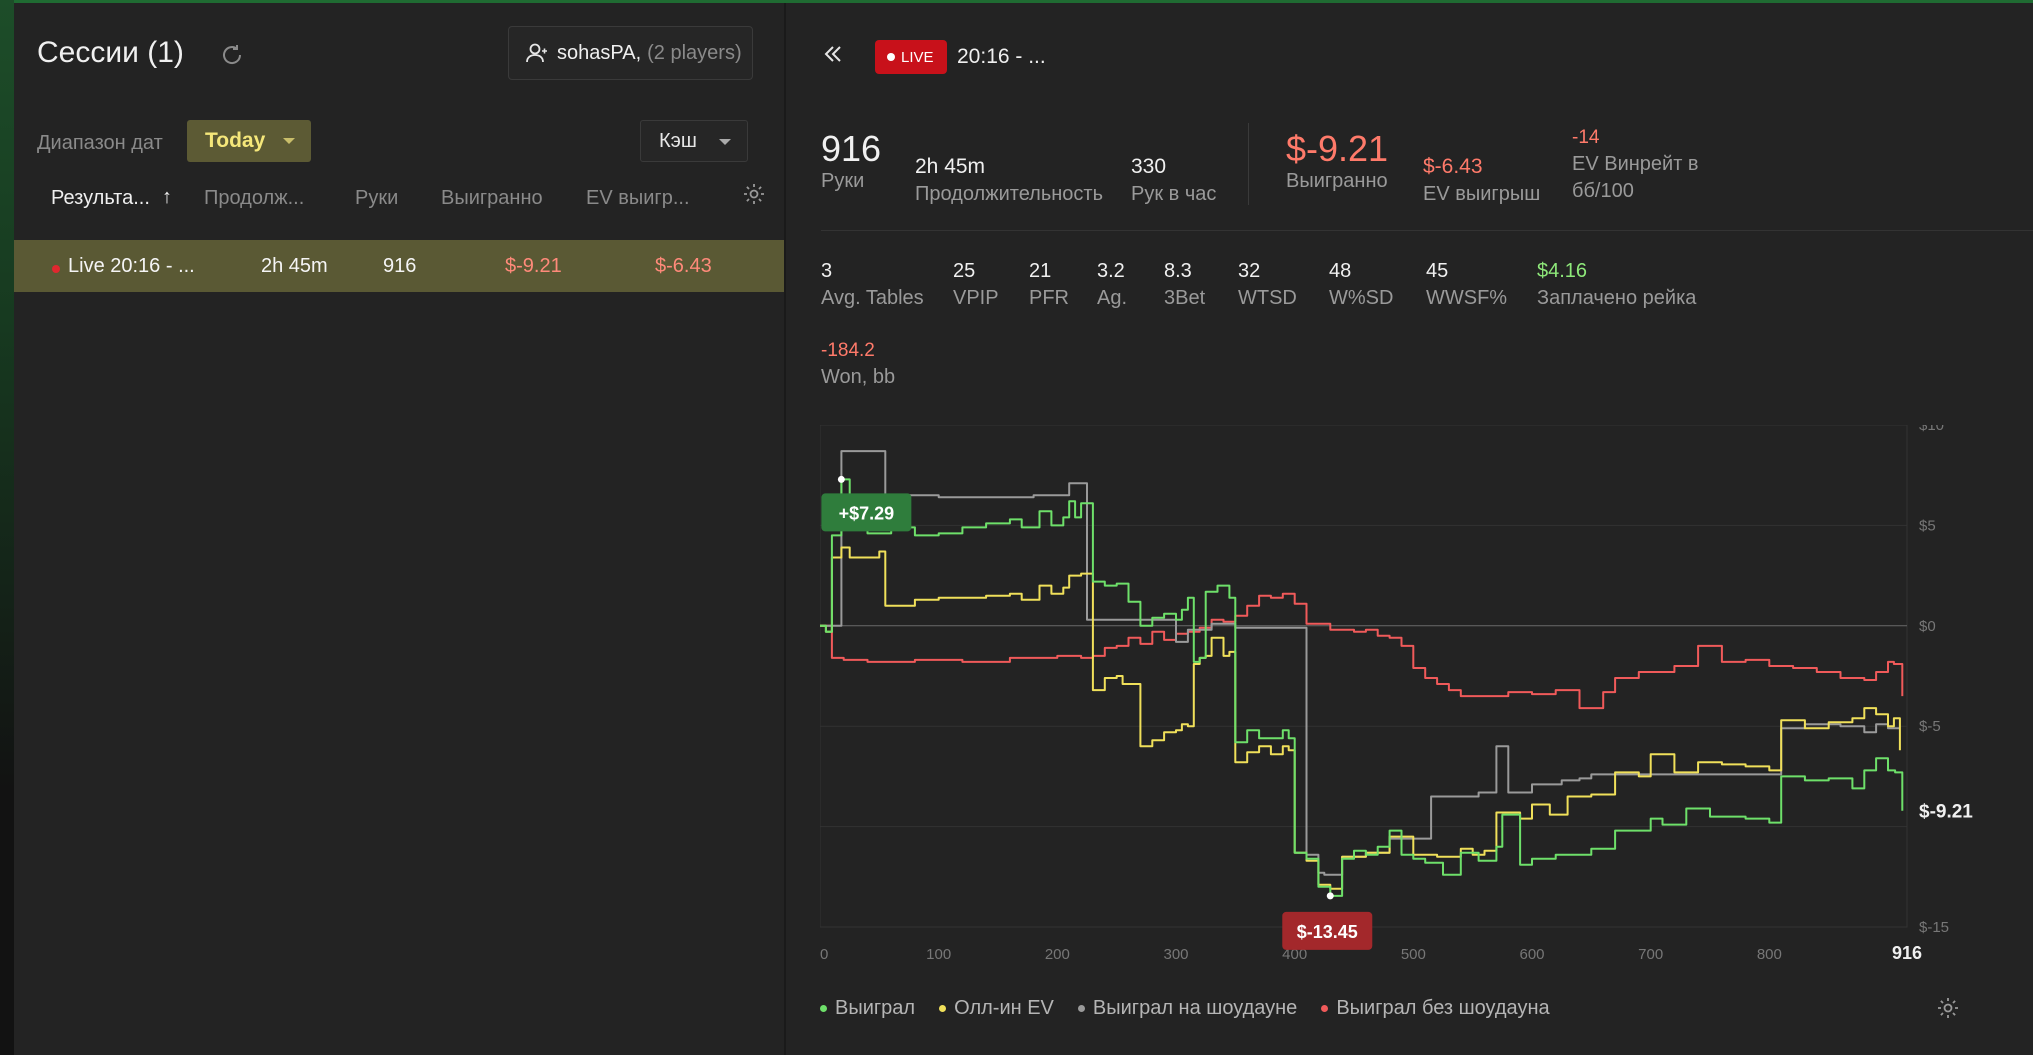 The image size is (2033, 1055). Describe the element at coordinates (858, 364) in the screenshot. I see `stat-won-bb: -184.2 Won, bb` at that location.